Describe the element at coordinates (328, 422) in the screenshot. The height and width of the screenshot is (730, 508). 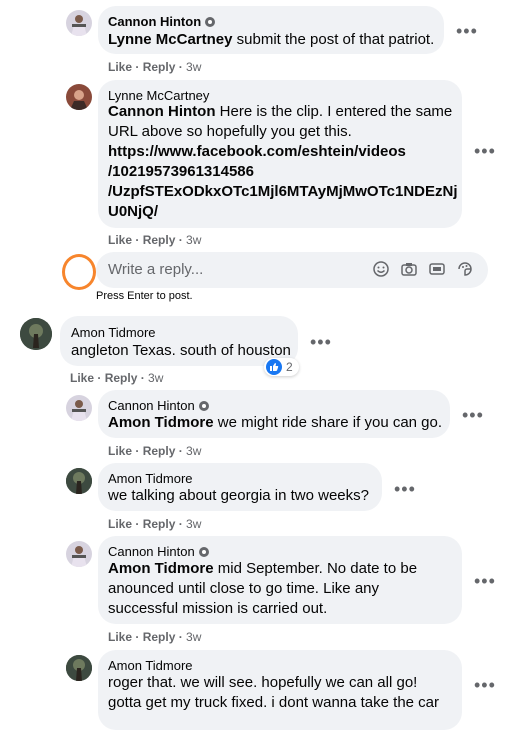
I see `comment-text: we might ride share if you can go.` at that location.